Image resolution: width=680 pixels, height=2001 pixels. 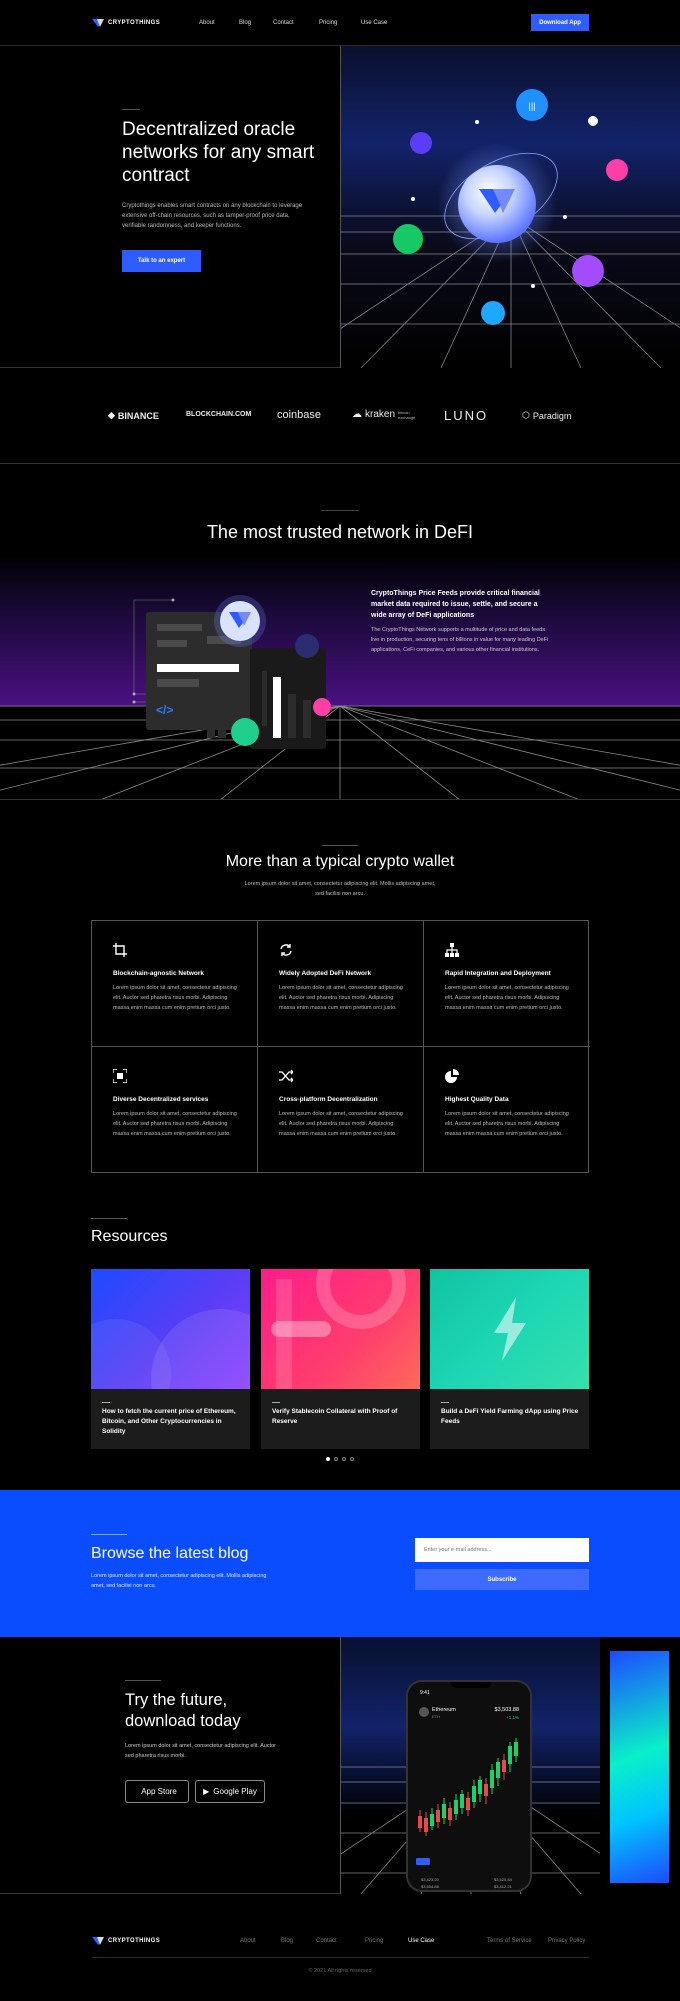 I want to click on partner-coinbase: coinbase, so click(x=299, y=415).